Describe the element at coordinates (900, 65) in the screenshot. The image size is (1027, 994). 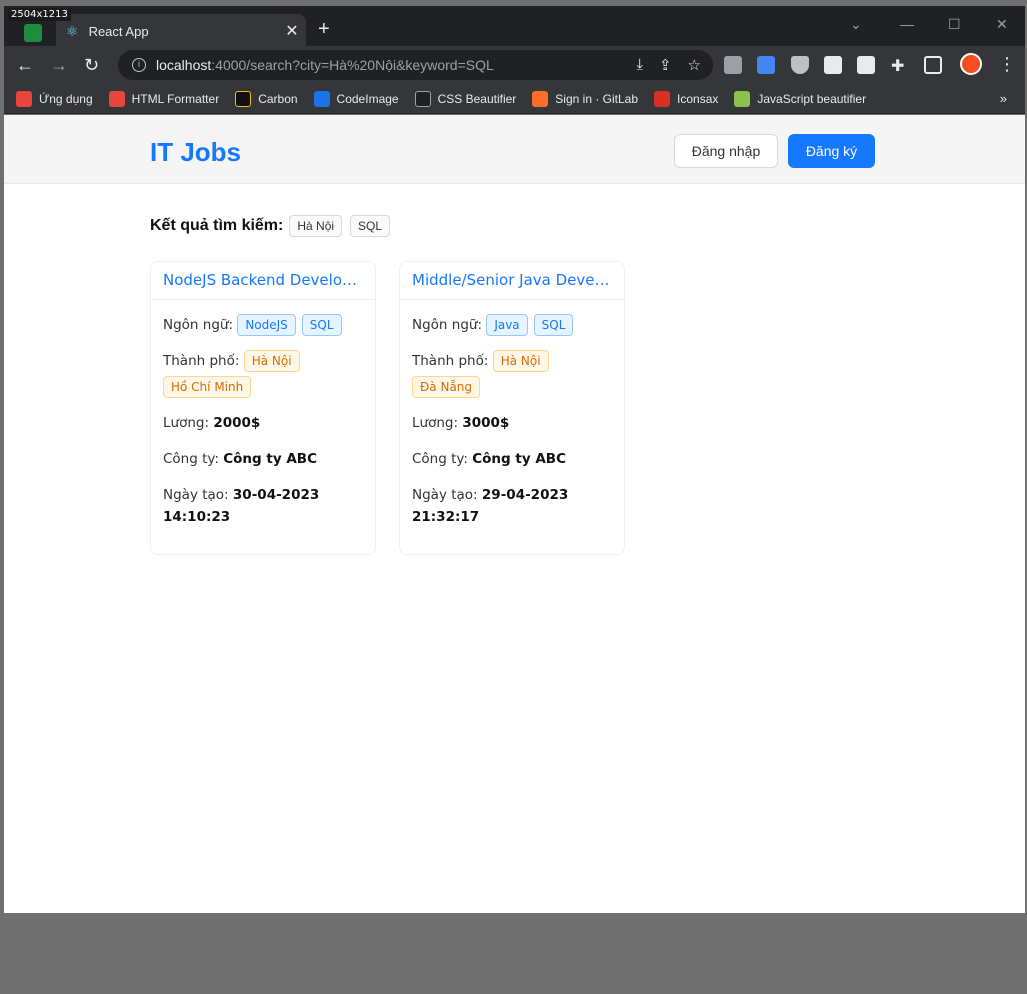
I see `extensions-puzzle-icon: ✚` at that location.